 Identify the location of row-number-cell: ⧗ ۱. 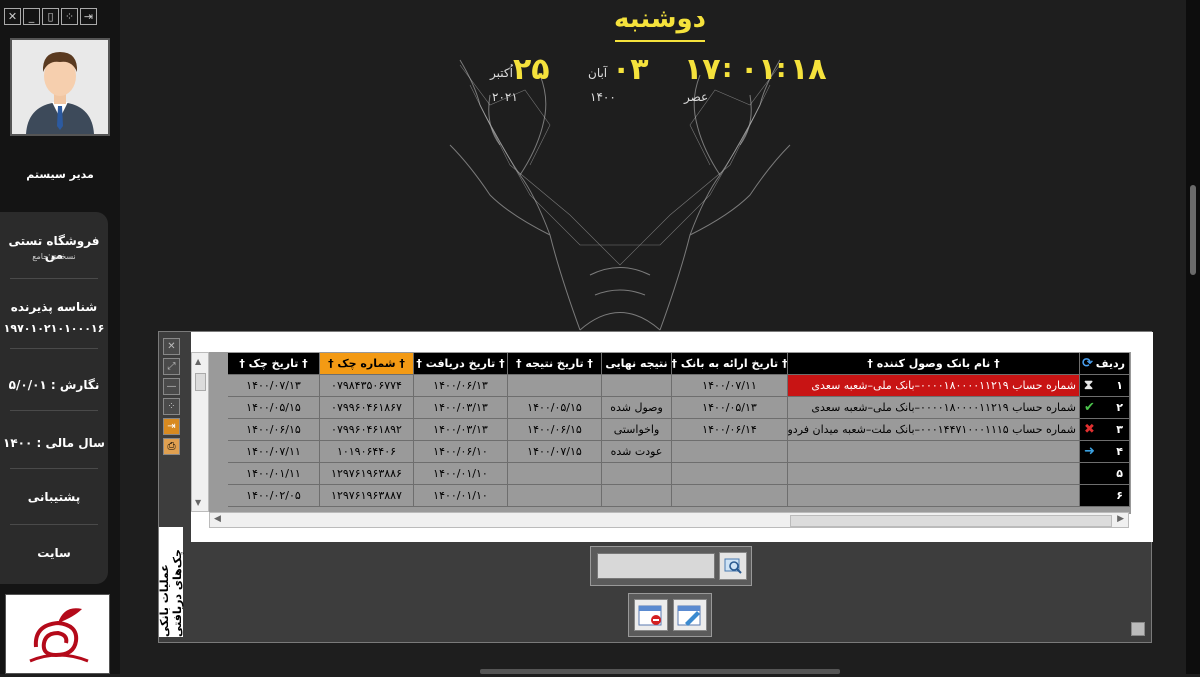
(1105, 386).